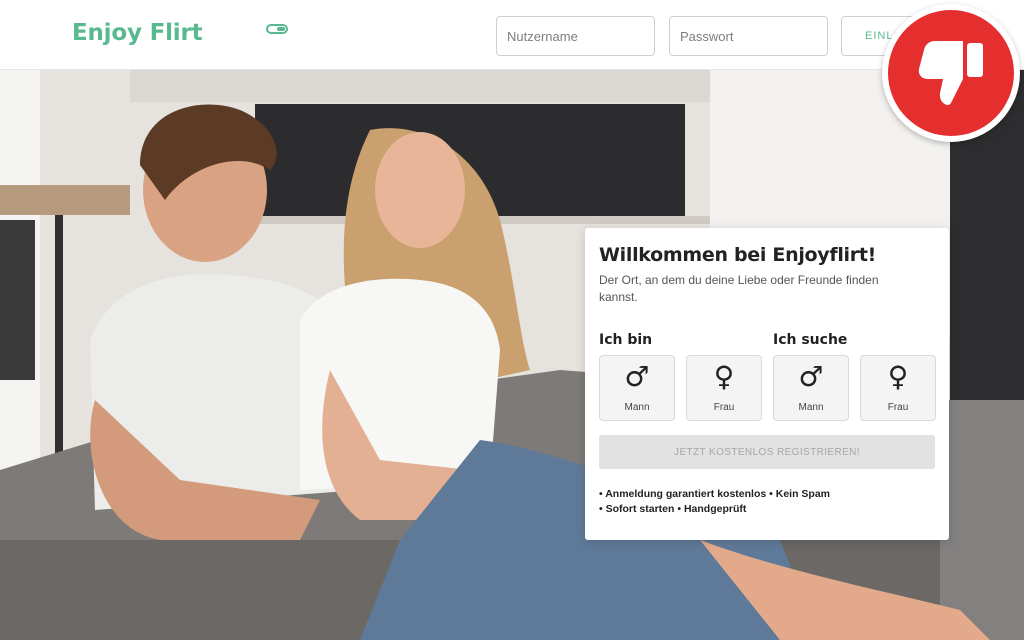 The width and height of the screenshot is (1024, 640). I want to click on thumbs-down-icon, so click(950, 73).